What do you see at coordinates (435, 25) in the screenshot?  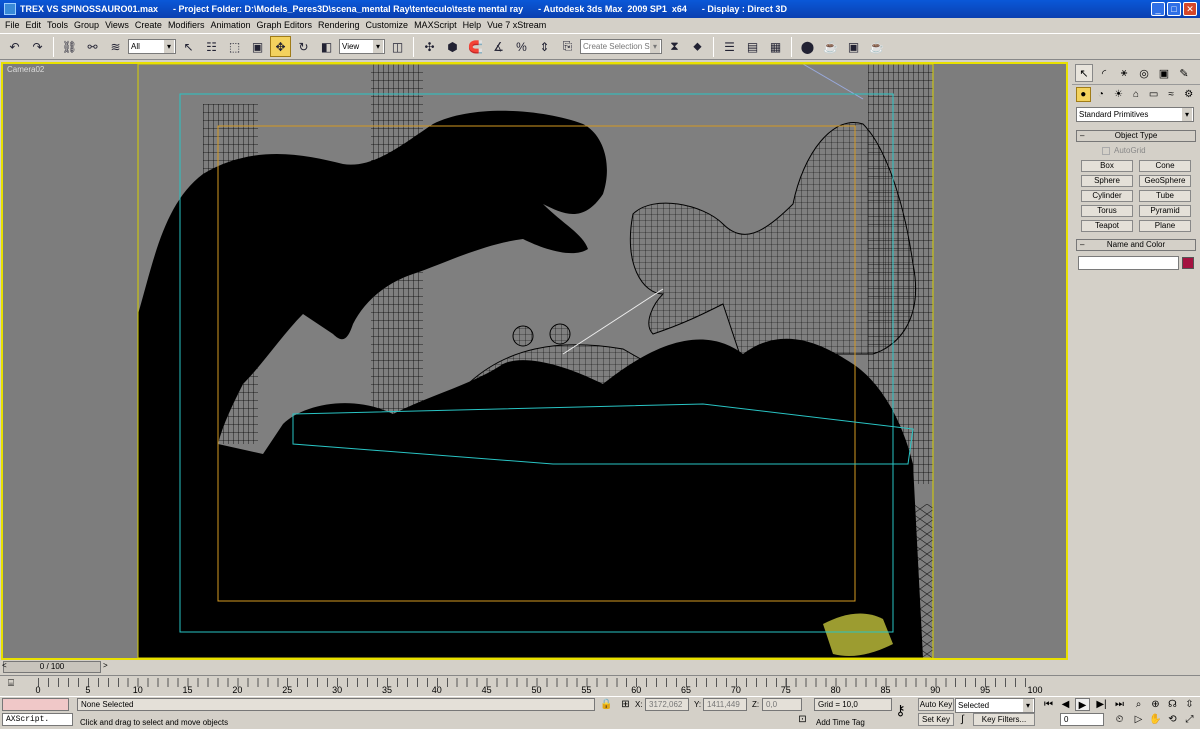 I see `menu-maxscript: MAXScript` at bounding box center [435, 25].